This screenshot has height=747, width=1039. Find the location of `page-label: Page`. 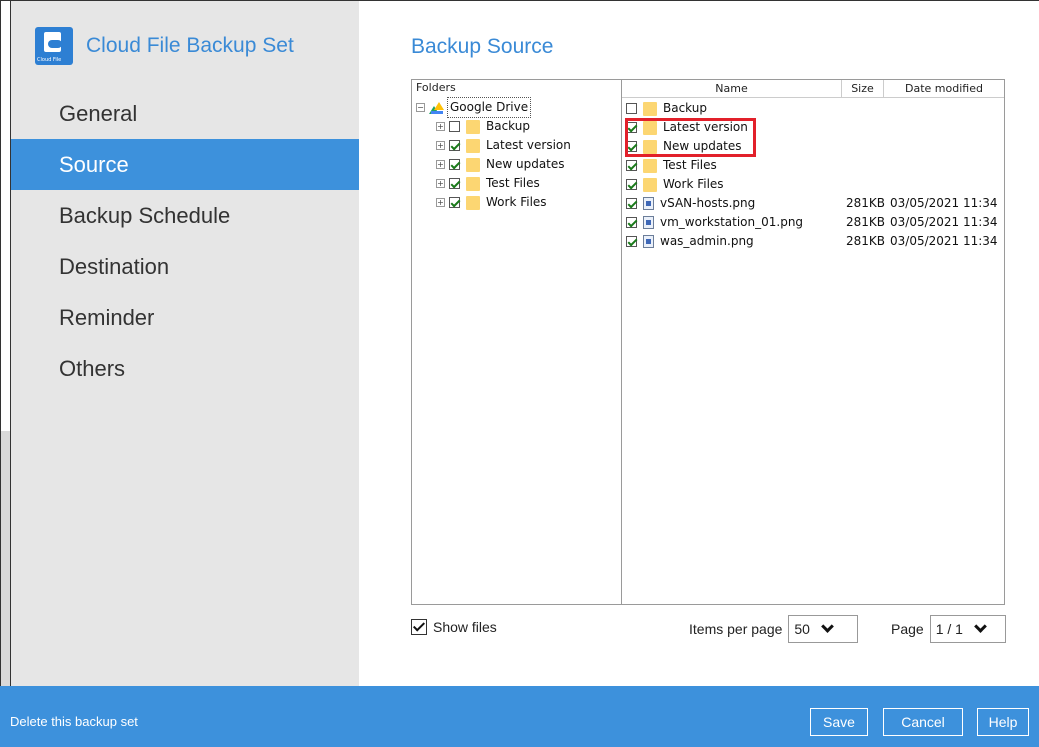

page-label: Page is located at coordinates (907, 629).